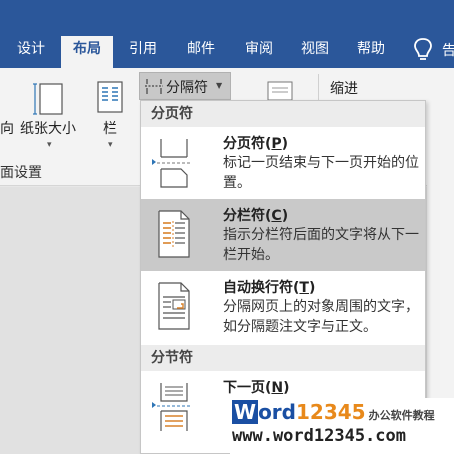 The height and width of the screenshot is (454, 454). I want to click on menu-item-text-wrapping-break: 自动换行符(T) 分隔网页上的对象周围的文字，如分隔题注文字与正文。, so click(283, 307).